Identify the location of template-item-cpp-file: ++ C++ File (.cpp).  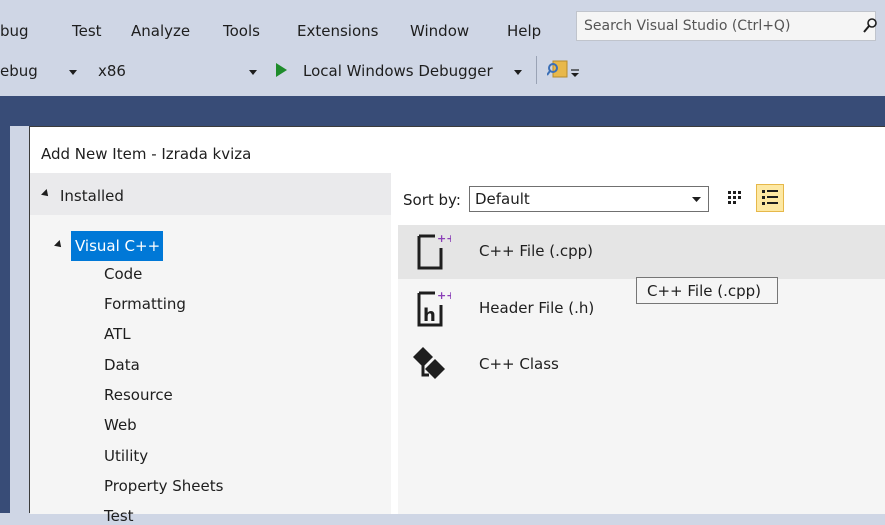
(641, 252).